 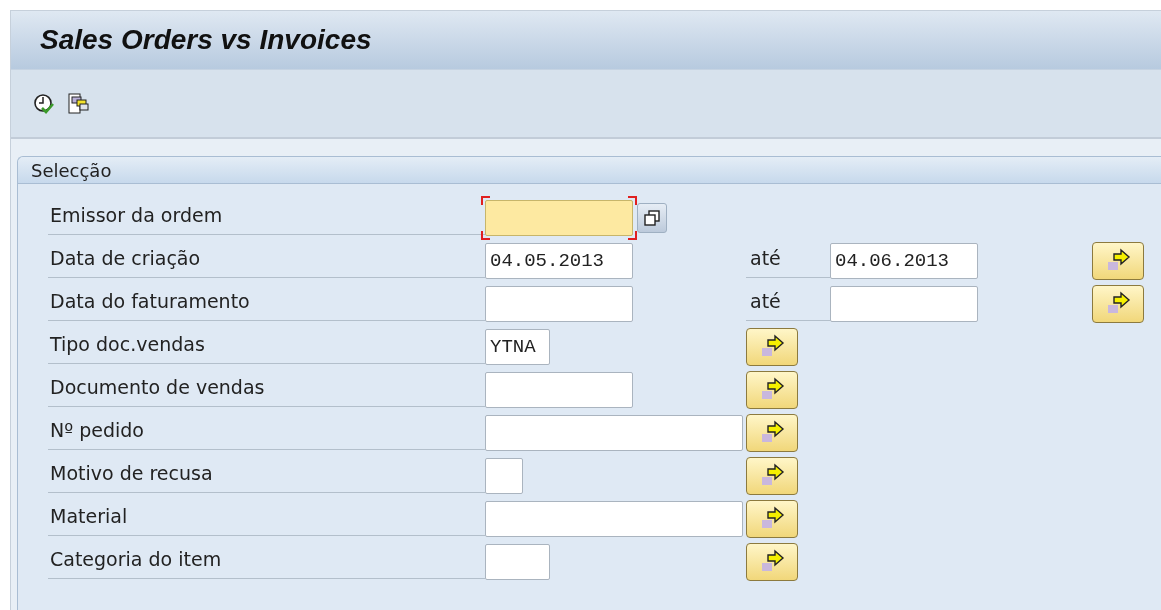 What do you see at coordinates (71, 170) in the screenshot?
I see `group-title: Selecção` at bounding box center [71, 170].